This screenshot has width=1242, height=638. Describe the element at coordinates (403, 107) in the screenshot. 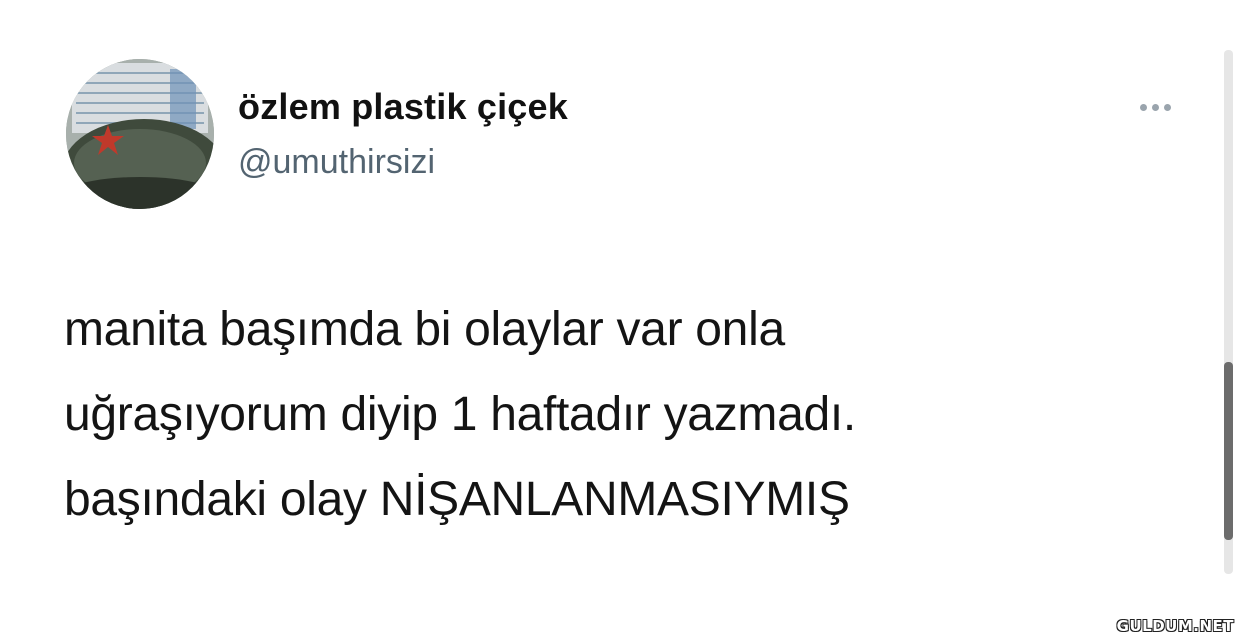

I see `display-name: özlem plastik çiçek` at that location.